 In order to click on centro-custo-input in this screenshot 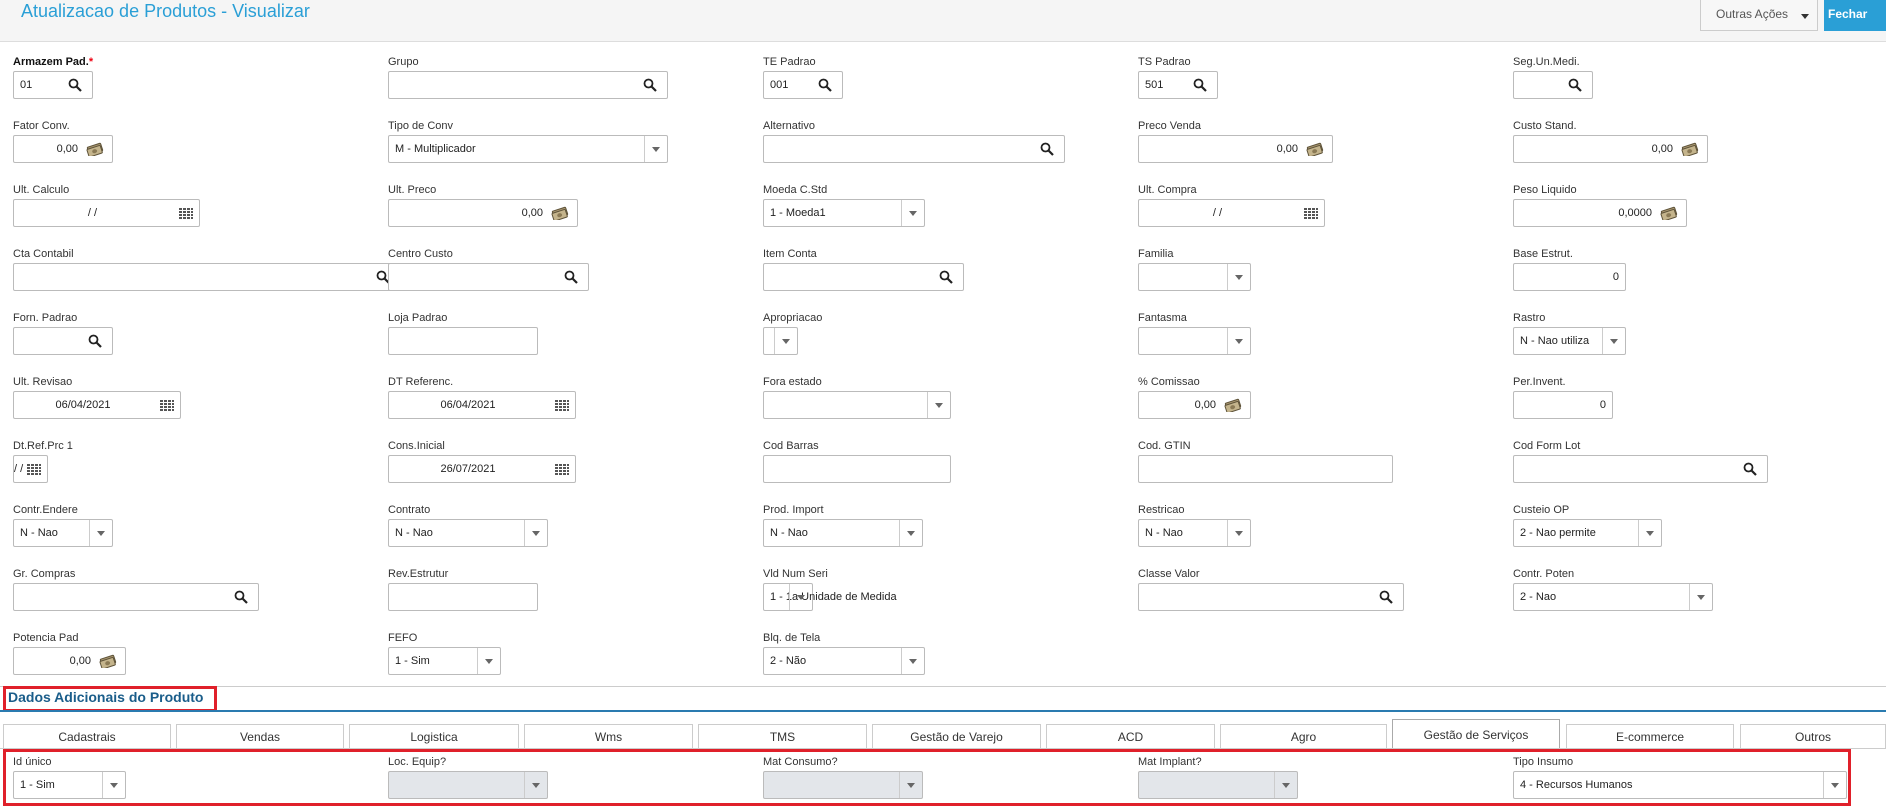, I will do `click(488, 277)`.